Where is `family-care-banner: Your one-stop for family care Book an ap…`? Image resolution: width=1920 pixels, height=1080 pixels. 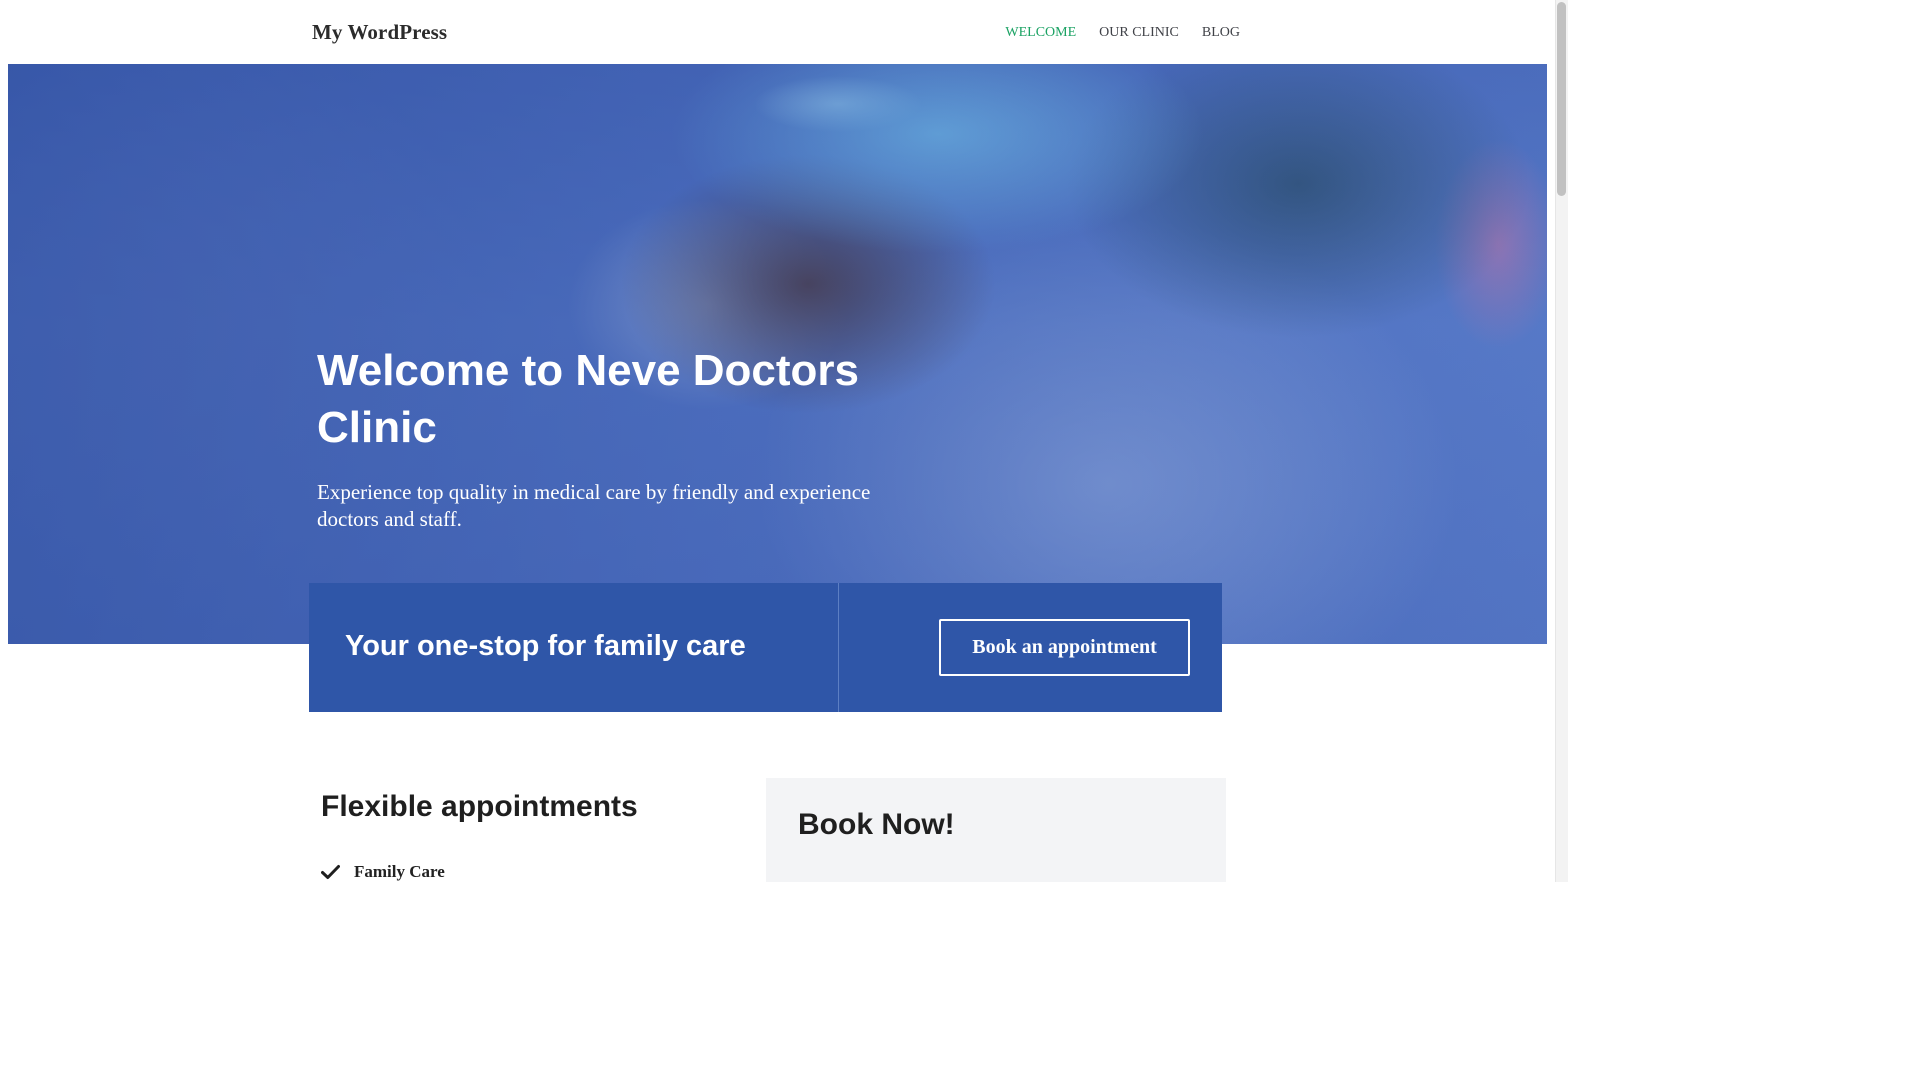
family-care-banner: Your one-stop for family care Book an ap… is located at coordinates (765, 647).